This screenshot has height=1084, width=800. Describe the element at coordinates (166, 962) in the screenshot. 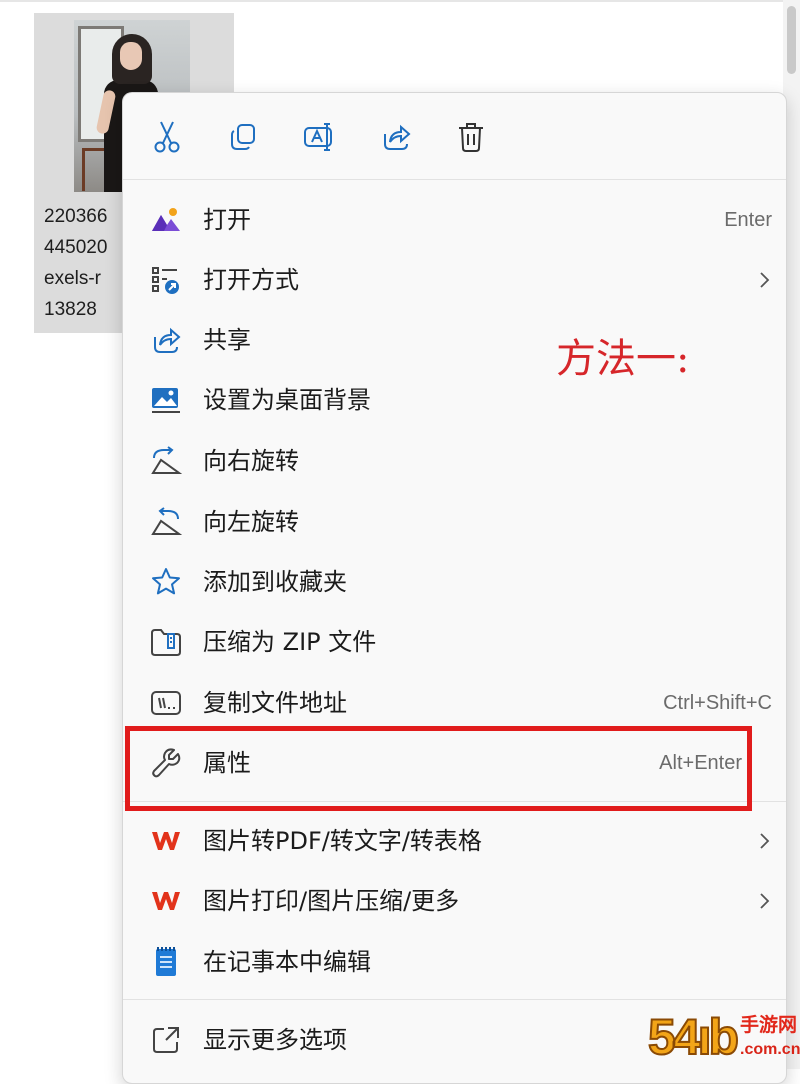

I see `notepad-icon` at that location.